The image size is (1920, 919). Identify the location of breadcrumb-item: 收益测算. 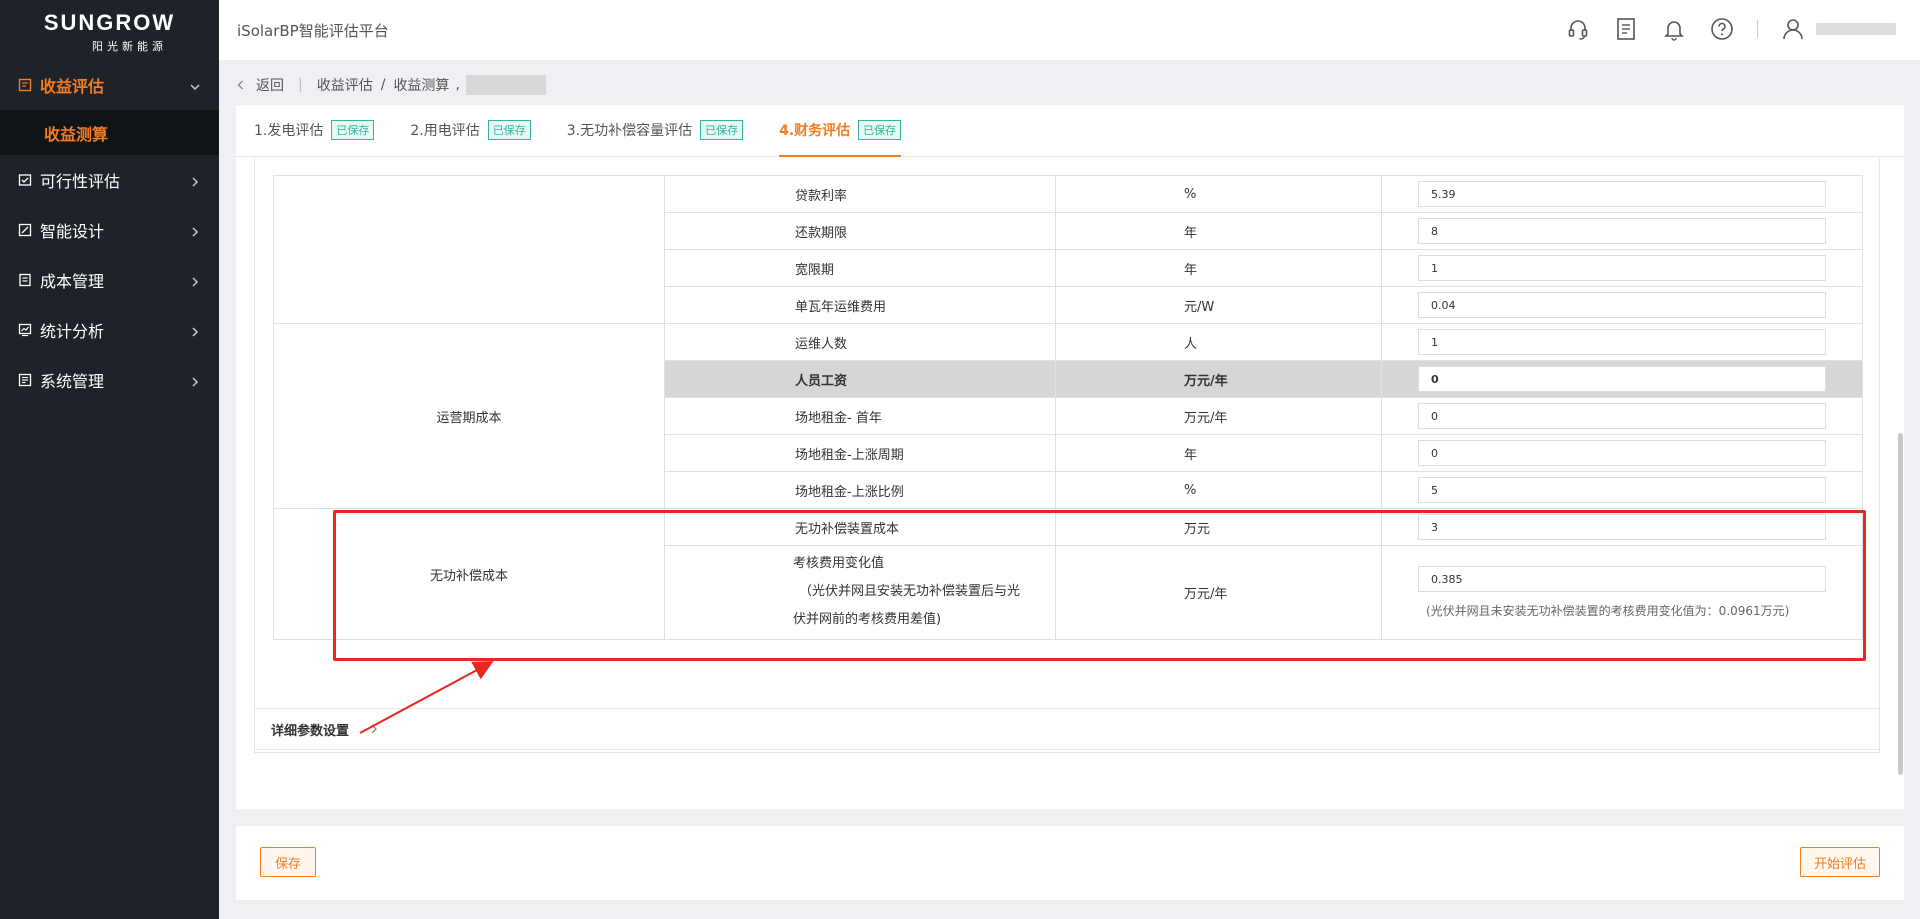
(421, 85).